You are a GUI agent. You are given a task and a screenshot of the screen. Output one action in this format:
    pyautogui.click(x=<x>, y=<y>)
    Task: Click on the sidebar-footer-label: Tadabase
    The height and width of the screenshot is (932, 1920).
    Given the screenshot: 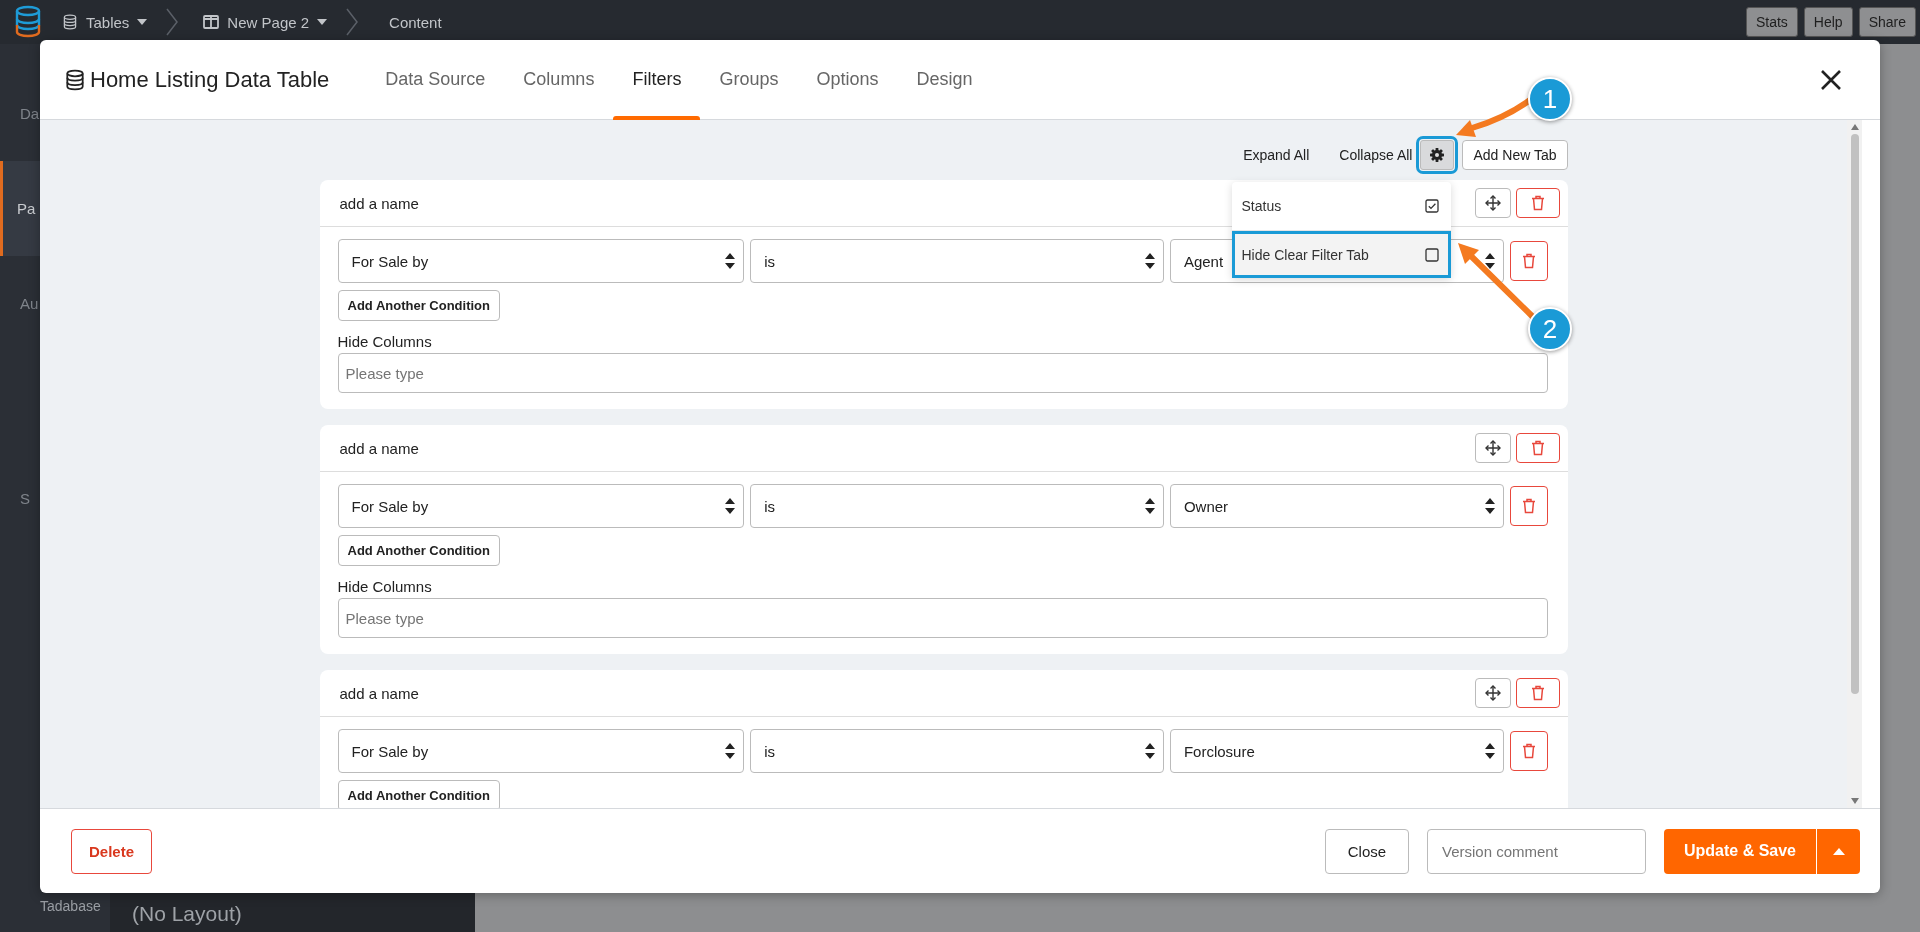 What is the action you would take?
    pyautogui.click(x=70, y=907)
    